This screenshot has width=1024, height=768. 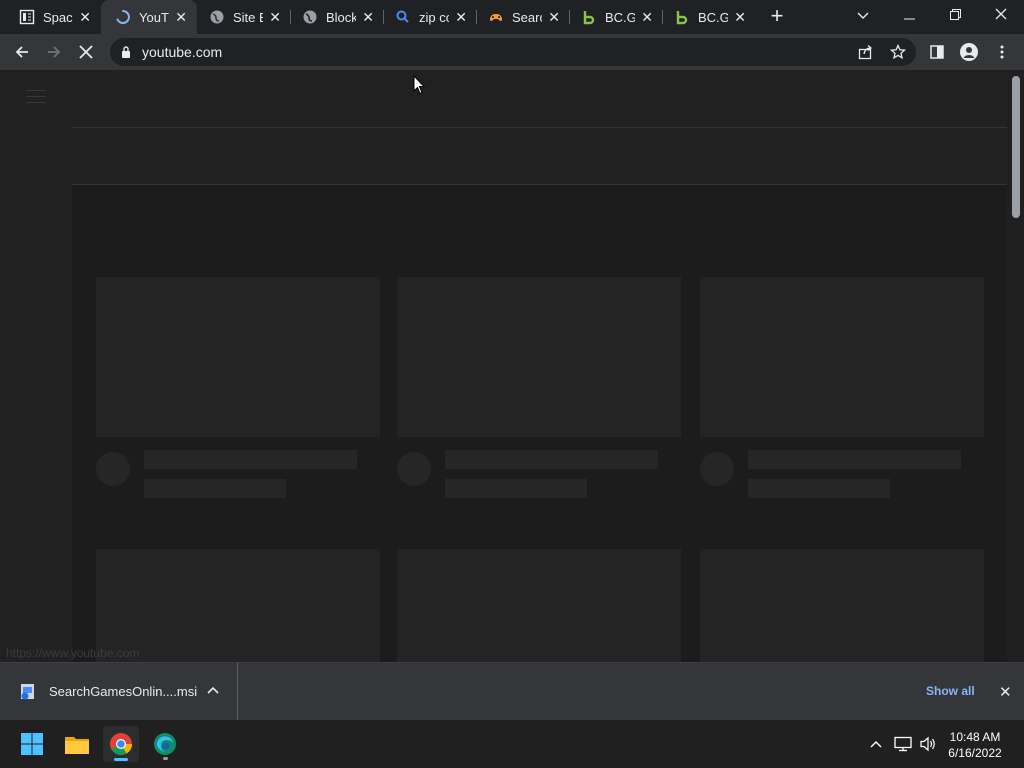 I want to click on download-bar: SearchGamesOnlin....msi Show all ✕, so click(x=512, y=691).